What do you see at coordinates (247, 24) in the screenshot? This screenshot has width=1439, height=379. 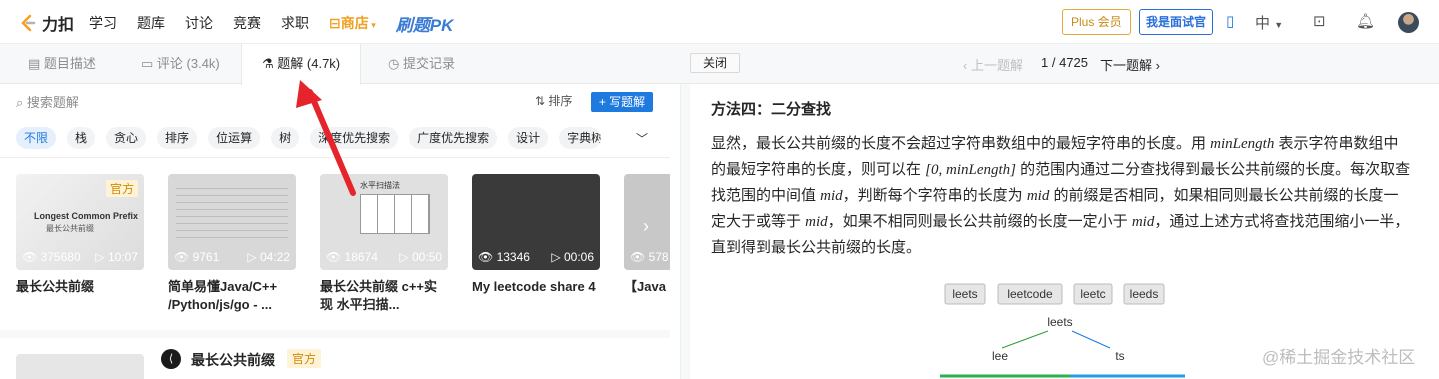 I see `nav-contest: 竞赛` at bounding box center [247, 24].